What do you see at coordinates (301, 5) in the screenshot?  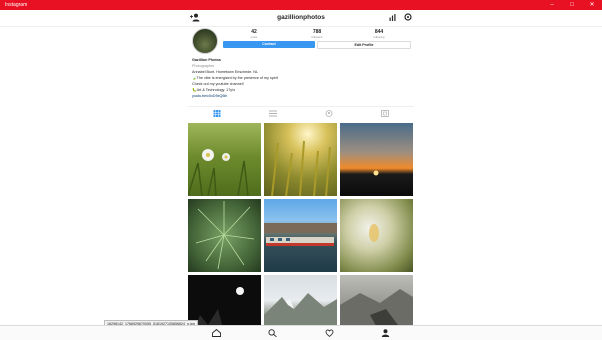 I see `title-bar: Instagram – □ ✕` at bounding box center [301, 5].